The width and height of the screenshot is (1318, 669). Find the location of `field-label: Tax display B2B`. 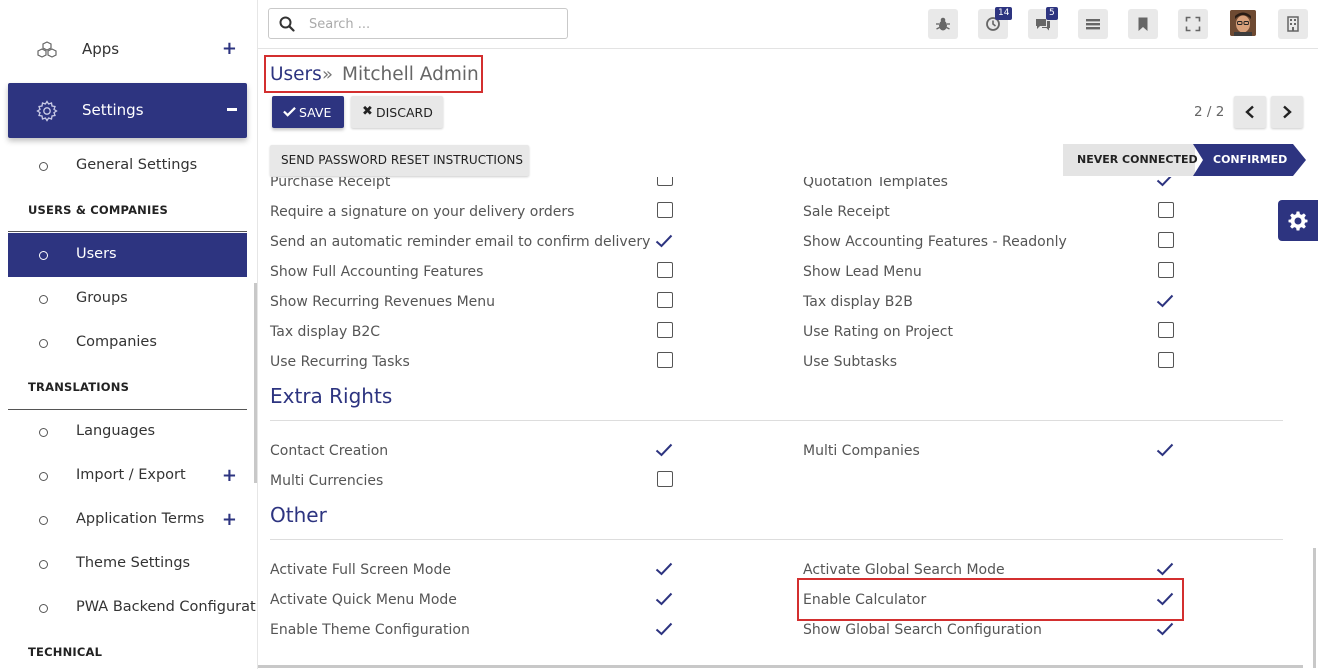

field-label: Tax display B2B is located at coordinates (858, 302).